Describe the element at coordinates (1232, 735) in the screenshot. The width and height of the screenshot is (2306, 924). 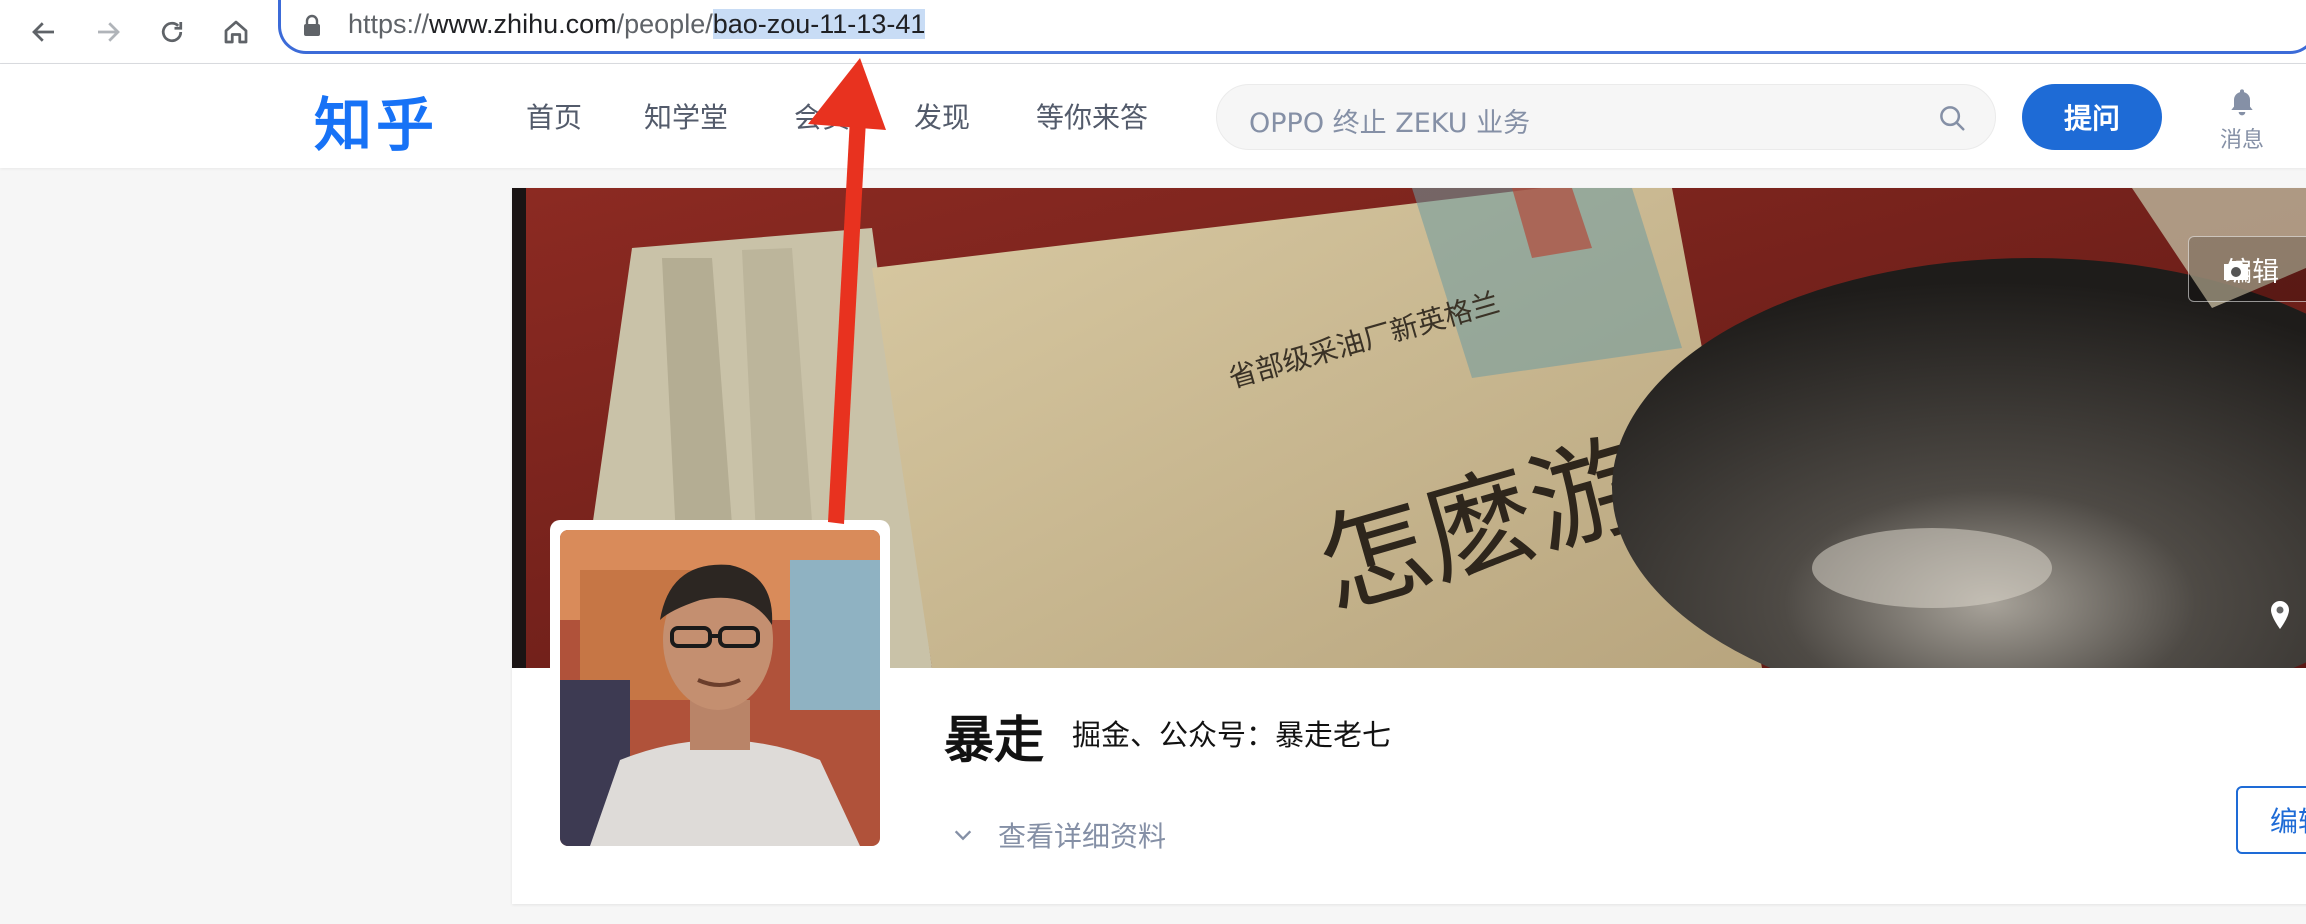
I see `profile-headline: 掘金、公众号：暴走老七` at that location.